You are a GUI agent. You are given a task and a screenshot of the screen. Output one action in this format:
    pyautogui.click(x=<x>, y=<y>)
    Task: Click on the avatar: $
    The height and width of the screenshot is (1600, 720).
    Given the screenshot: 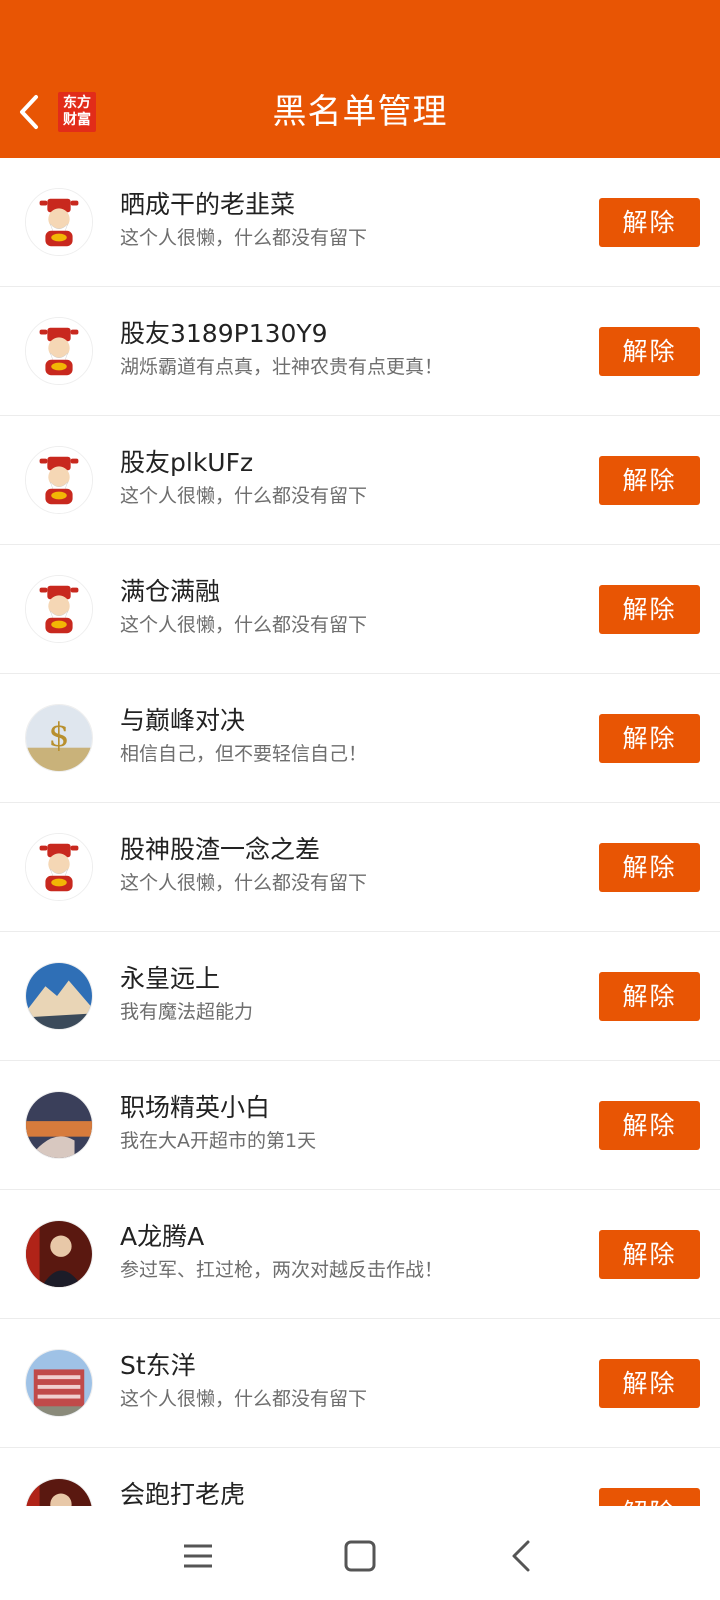 What is the action you would take?
    pyautogui.click(x=59, y=738)
    